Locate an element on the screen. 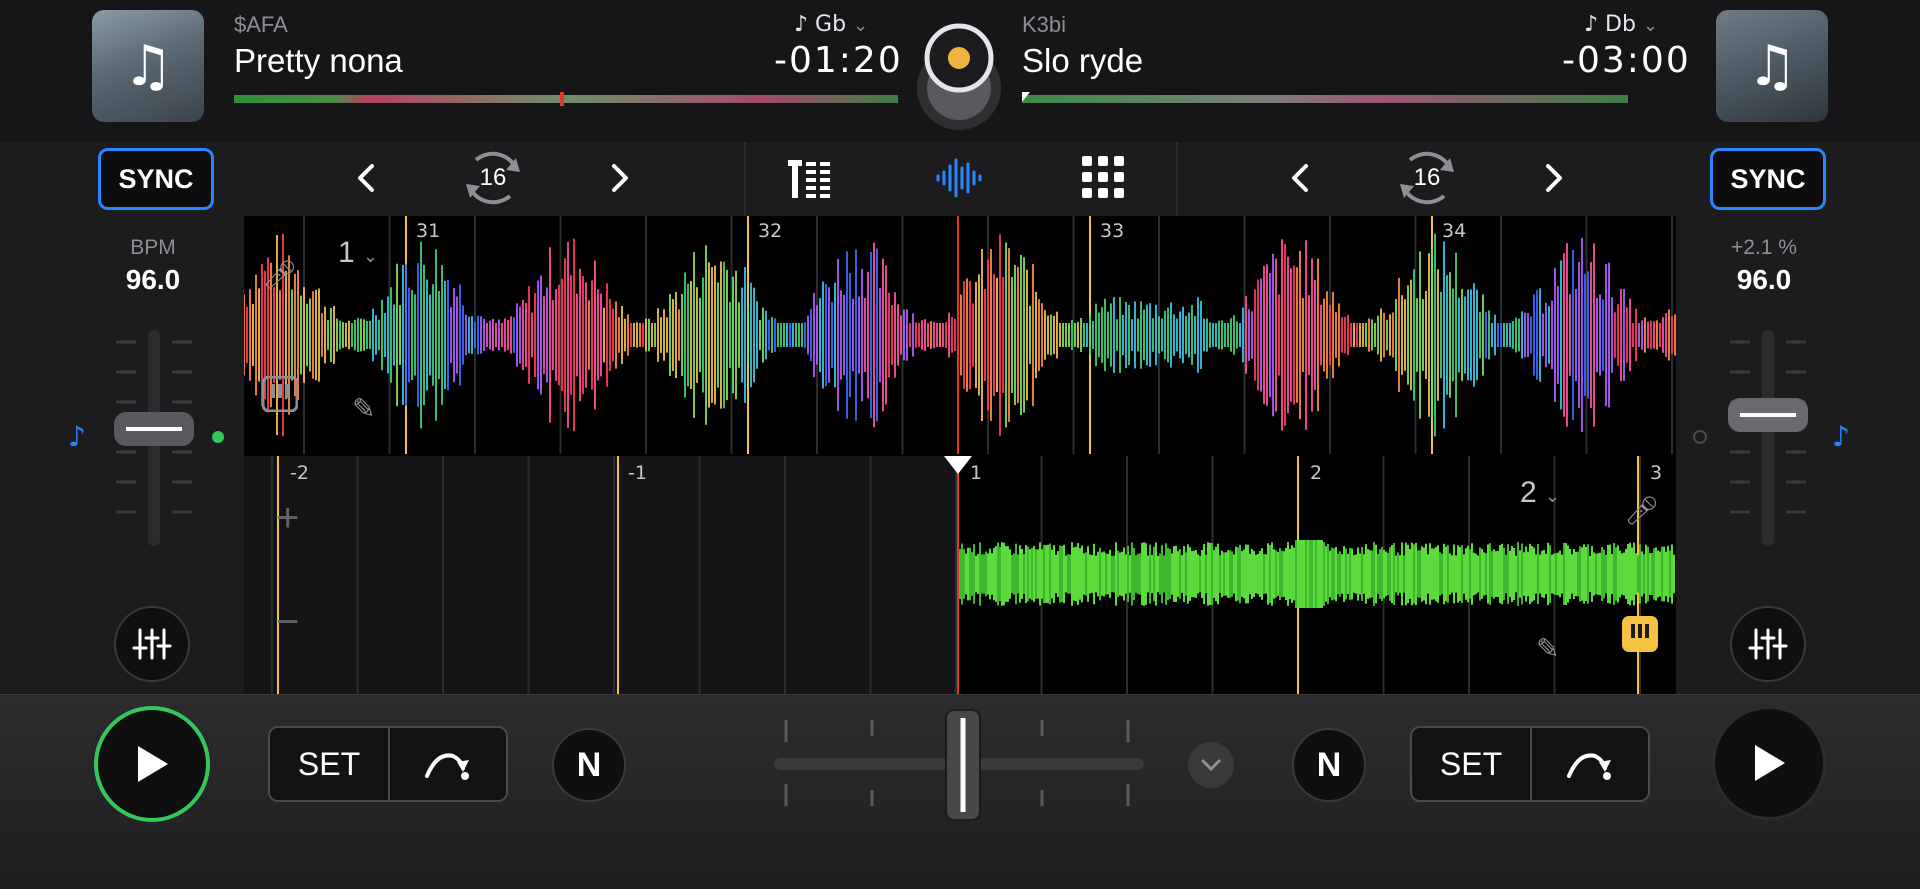 Image resolution: width=1920 pixels, height=889 pixels. crossfader-options-button is located at coordinates (1211, 765).